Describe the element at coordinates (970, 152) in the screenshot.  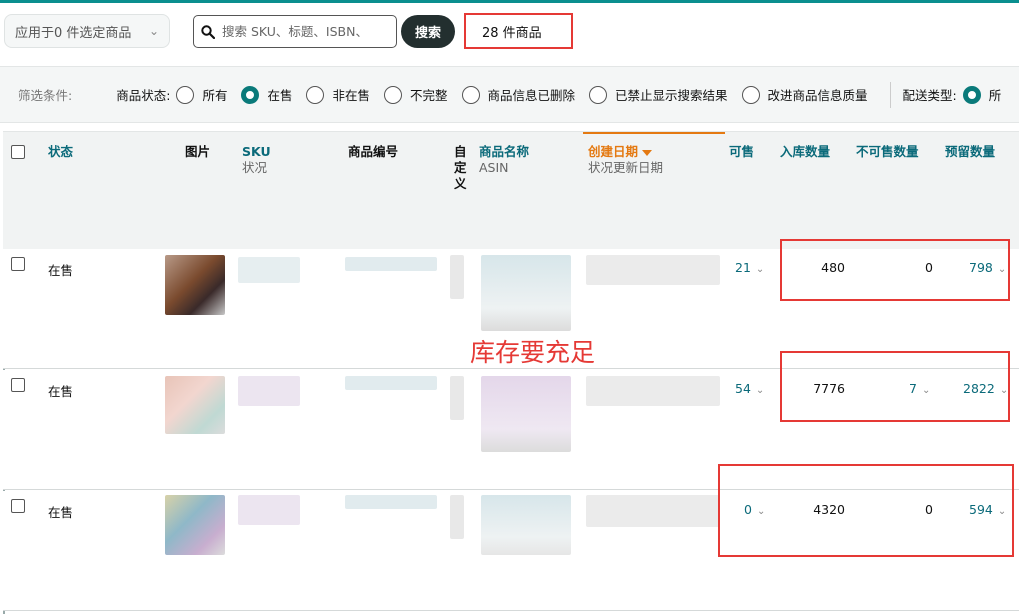
I see `header-reserved: 预留数量` at that location.